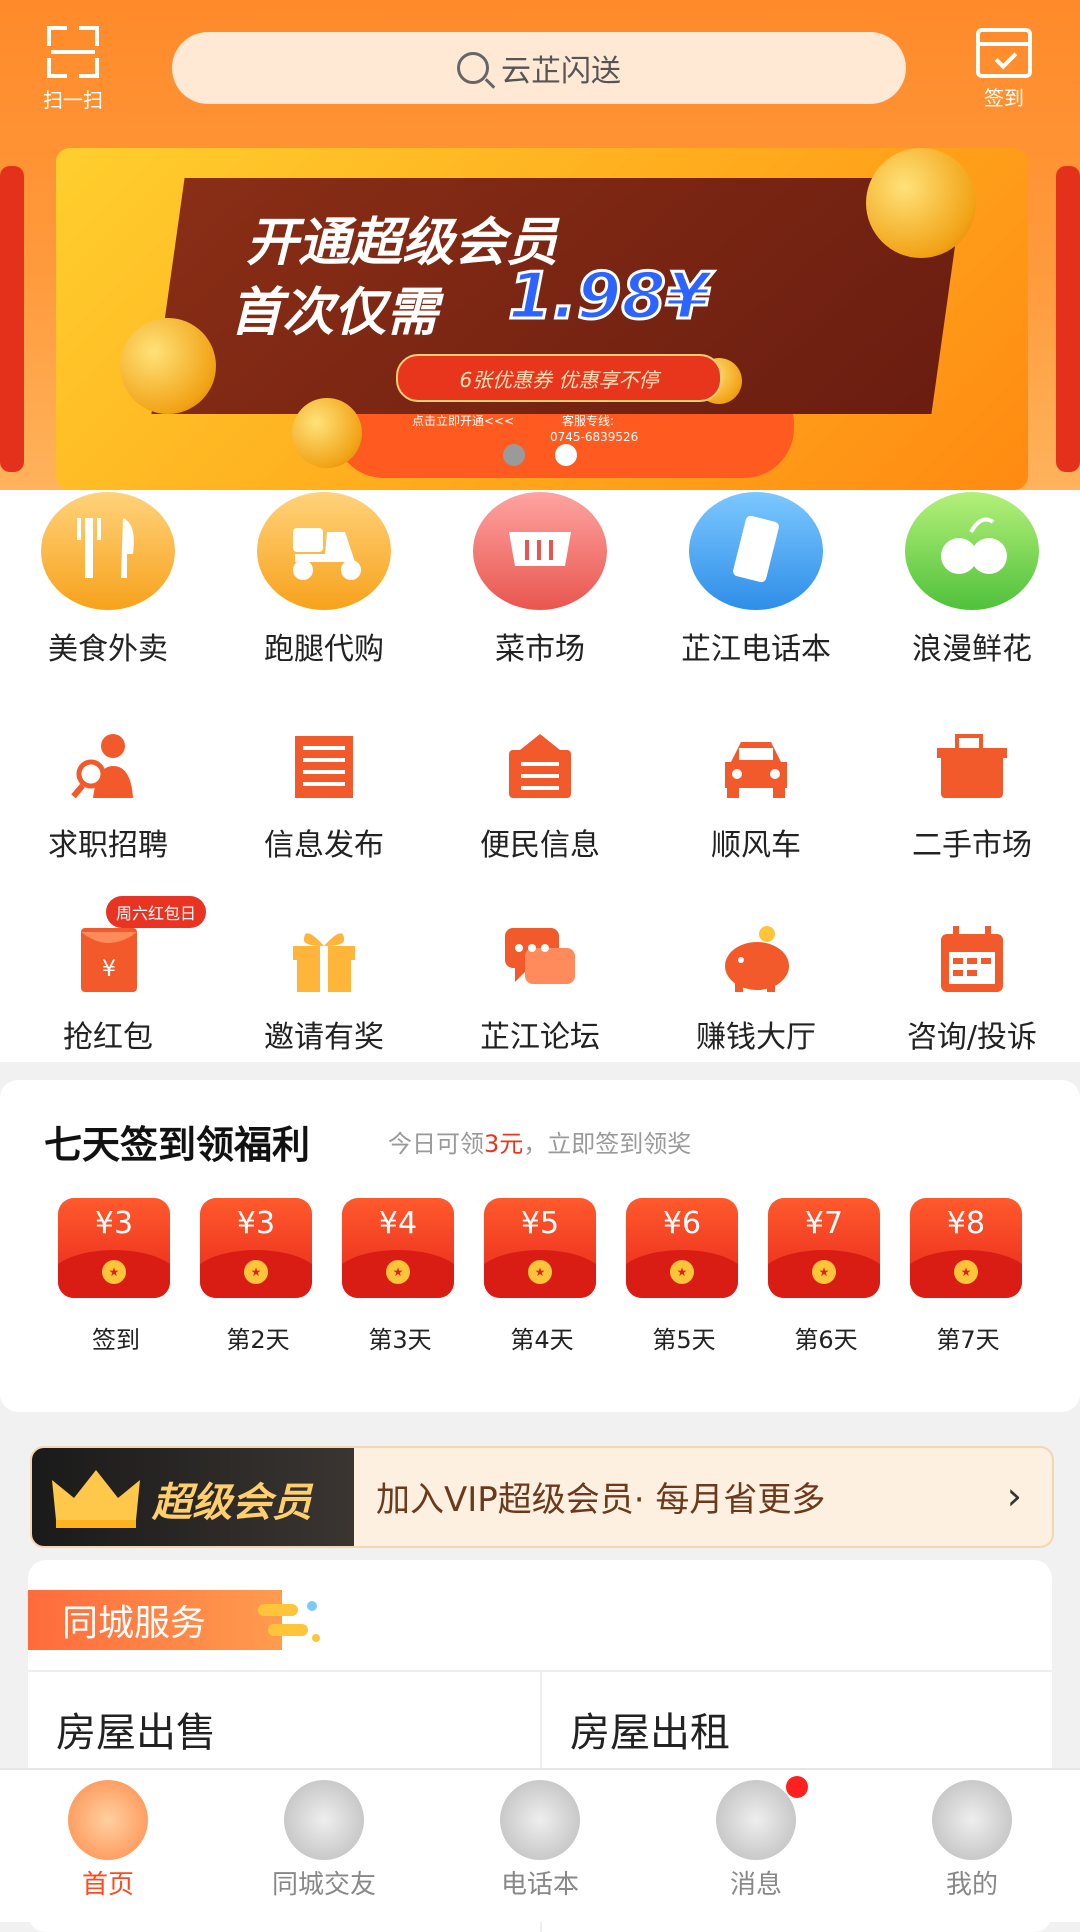 The image size is (1080, 1932). What do you see at coordinates (108, 1037) in the screenshot?
I see `grid-label: 抢红包` at bounding box center [108, 1037].